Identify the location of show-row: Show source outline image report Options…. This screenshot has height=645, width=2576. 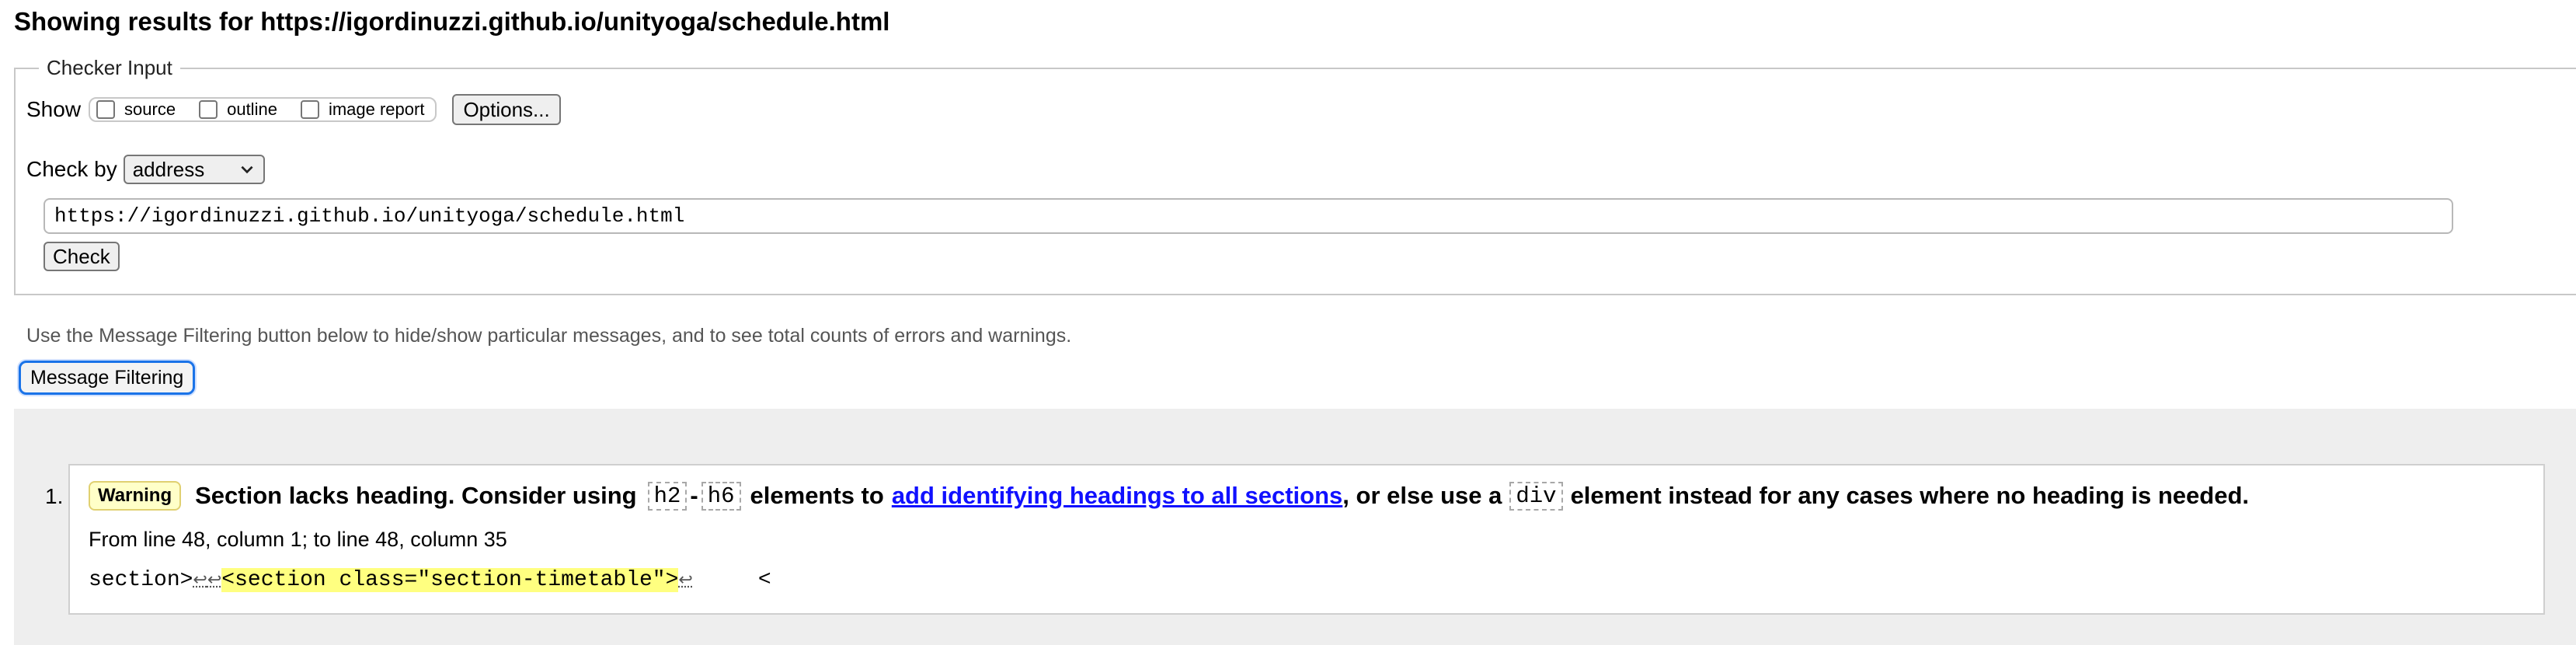
(293, 110).